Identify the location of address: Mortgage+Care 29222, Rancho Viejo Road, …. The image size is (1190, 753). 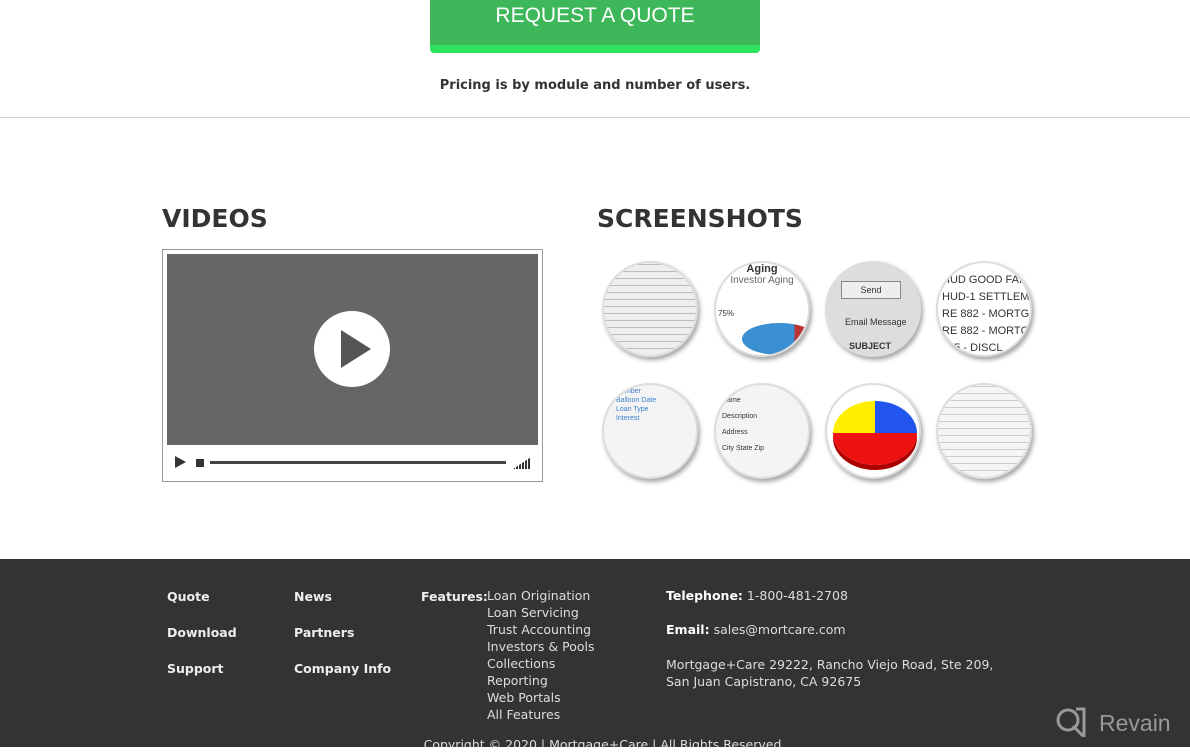
(830, 673).